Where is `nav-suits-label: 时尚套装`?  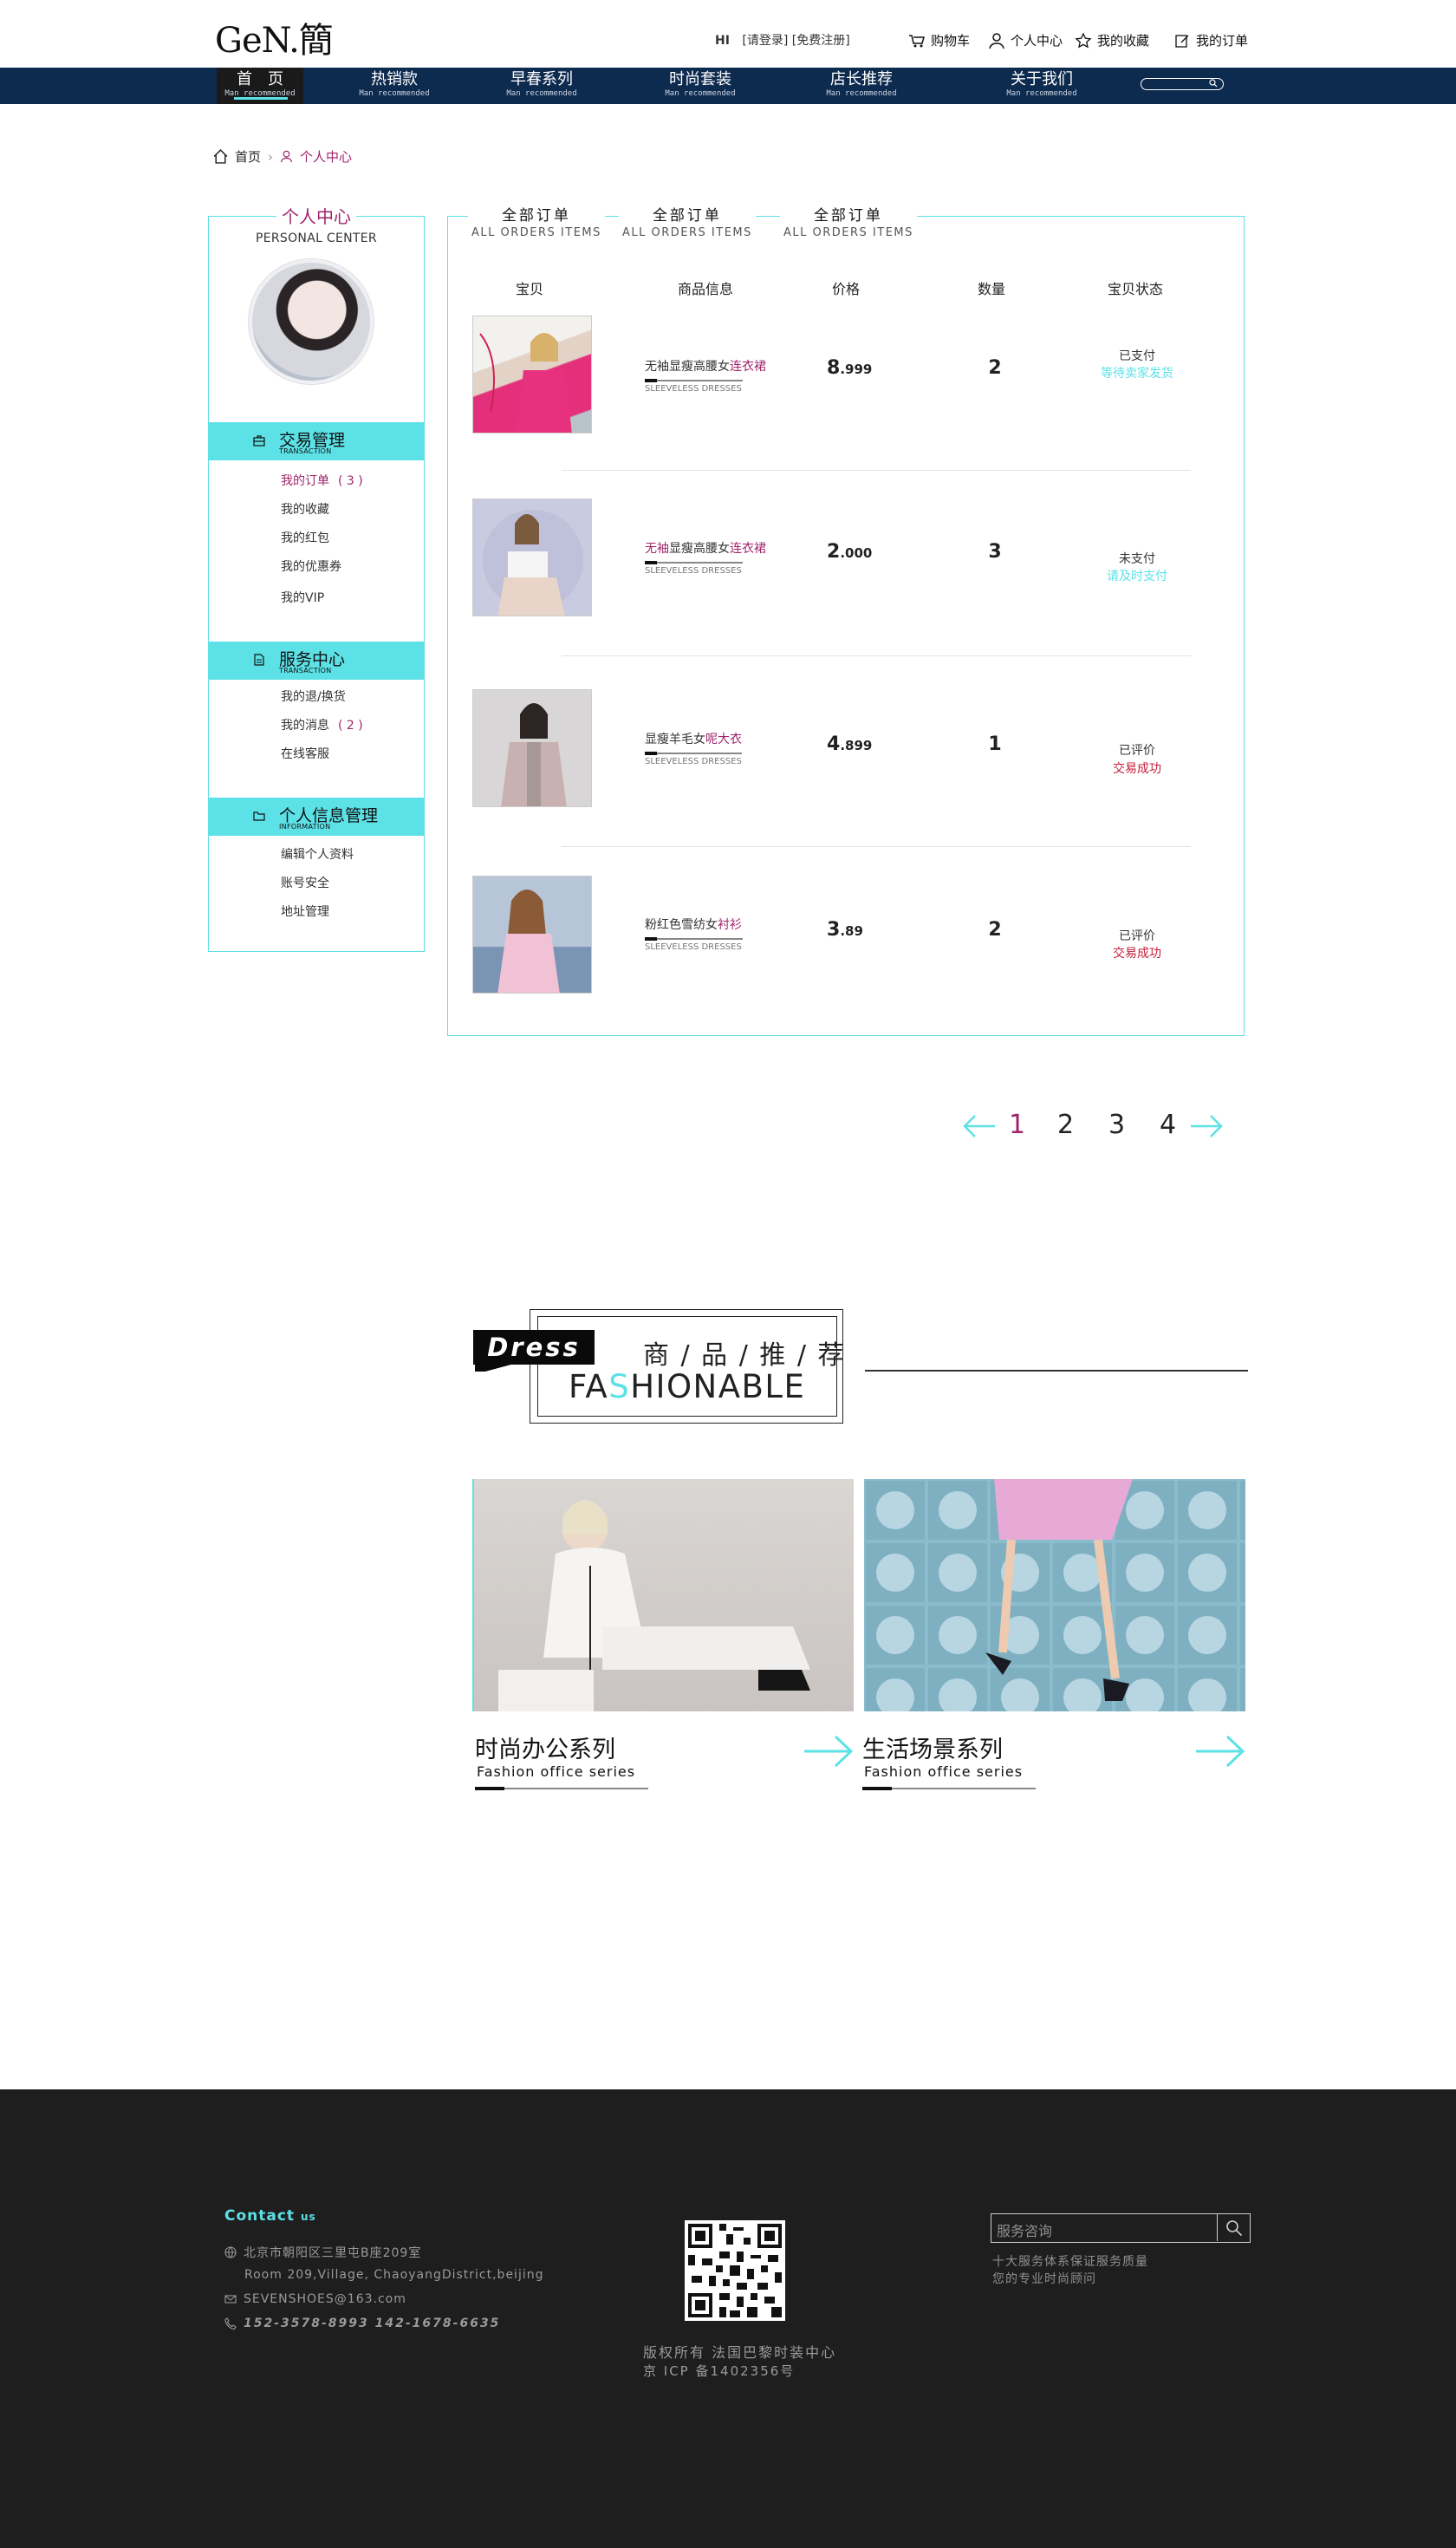 nav-suits-label: 时尚套装 is located at coordinates (700, 79).